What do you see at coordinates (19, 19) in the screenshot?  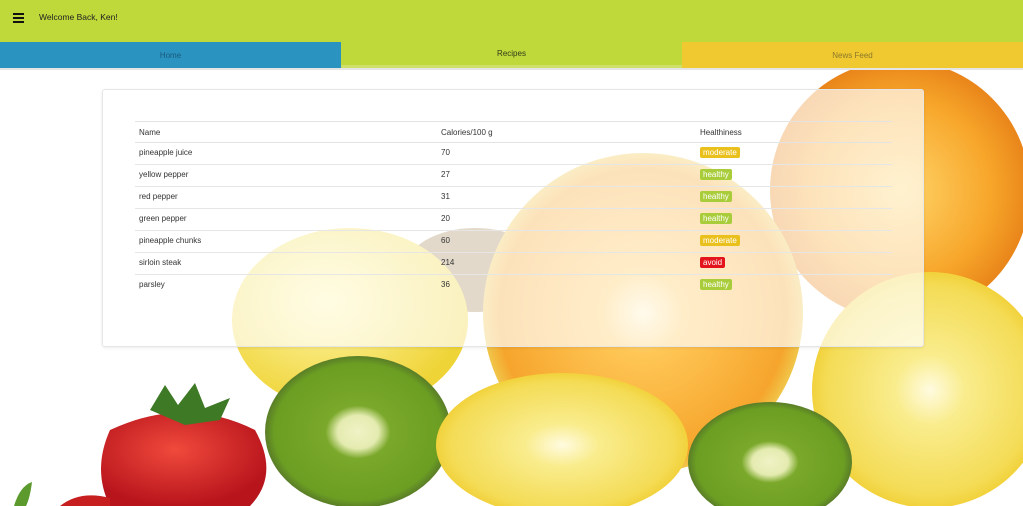 I see `menu-icon` at bounding box center [19, 19].